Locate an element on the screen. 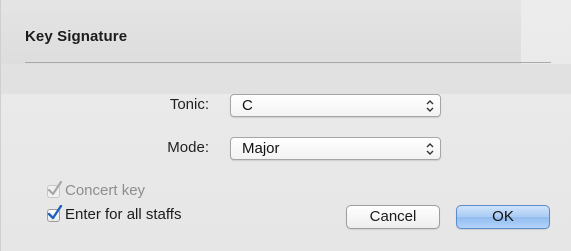 The image size is (571, 251). concert-key-label: Concert key is located at coordinates (105, 190).